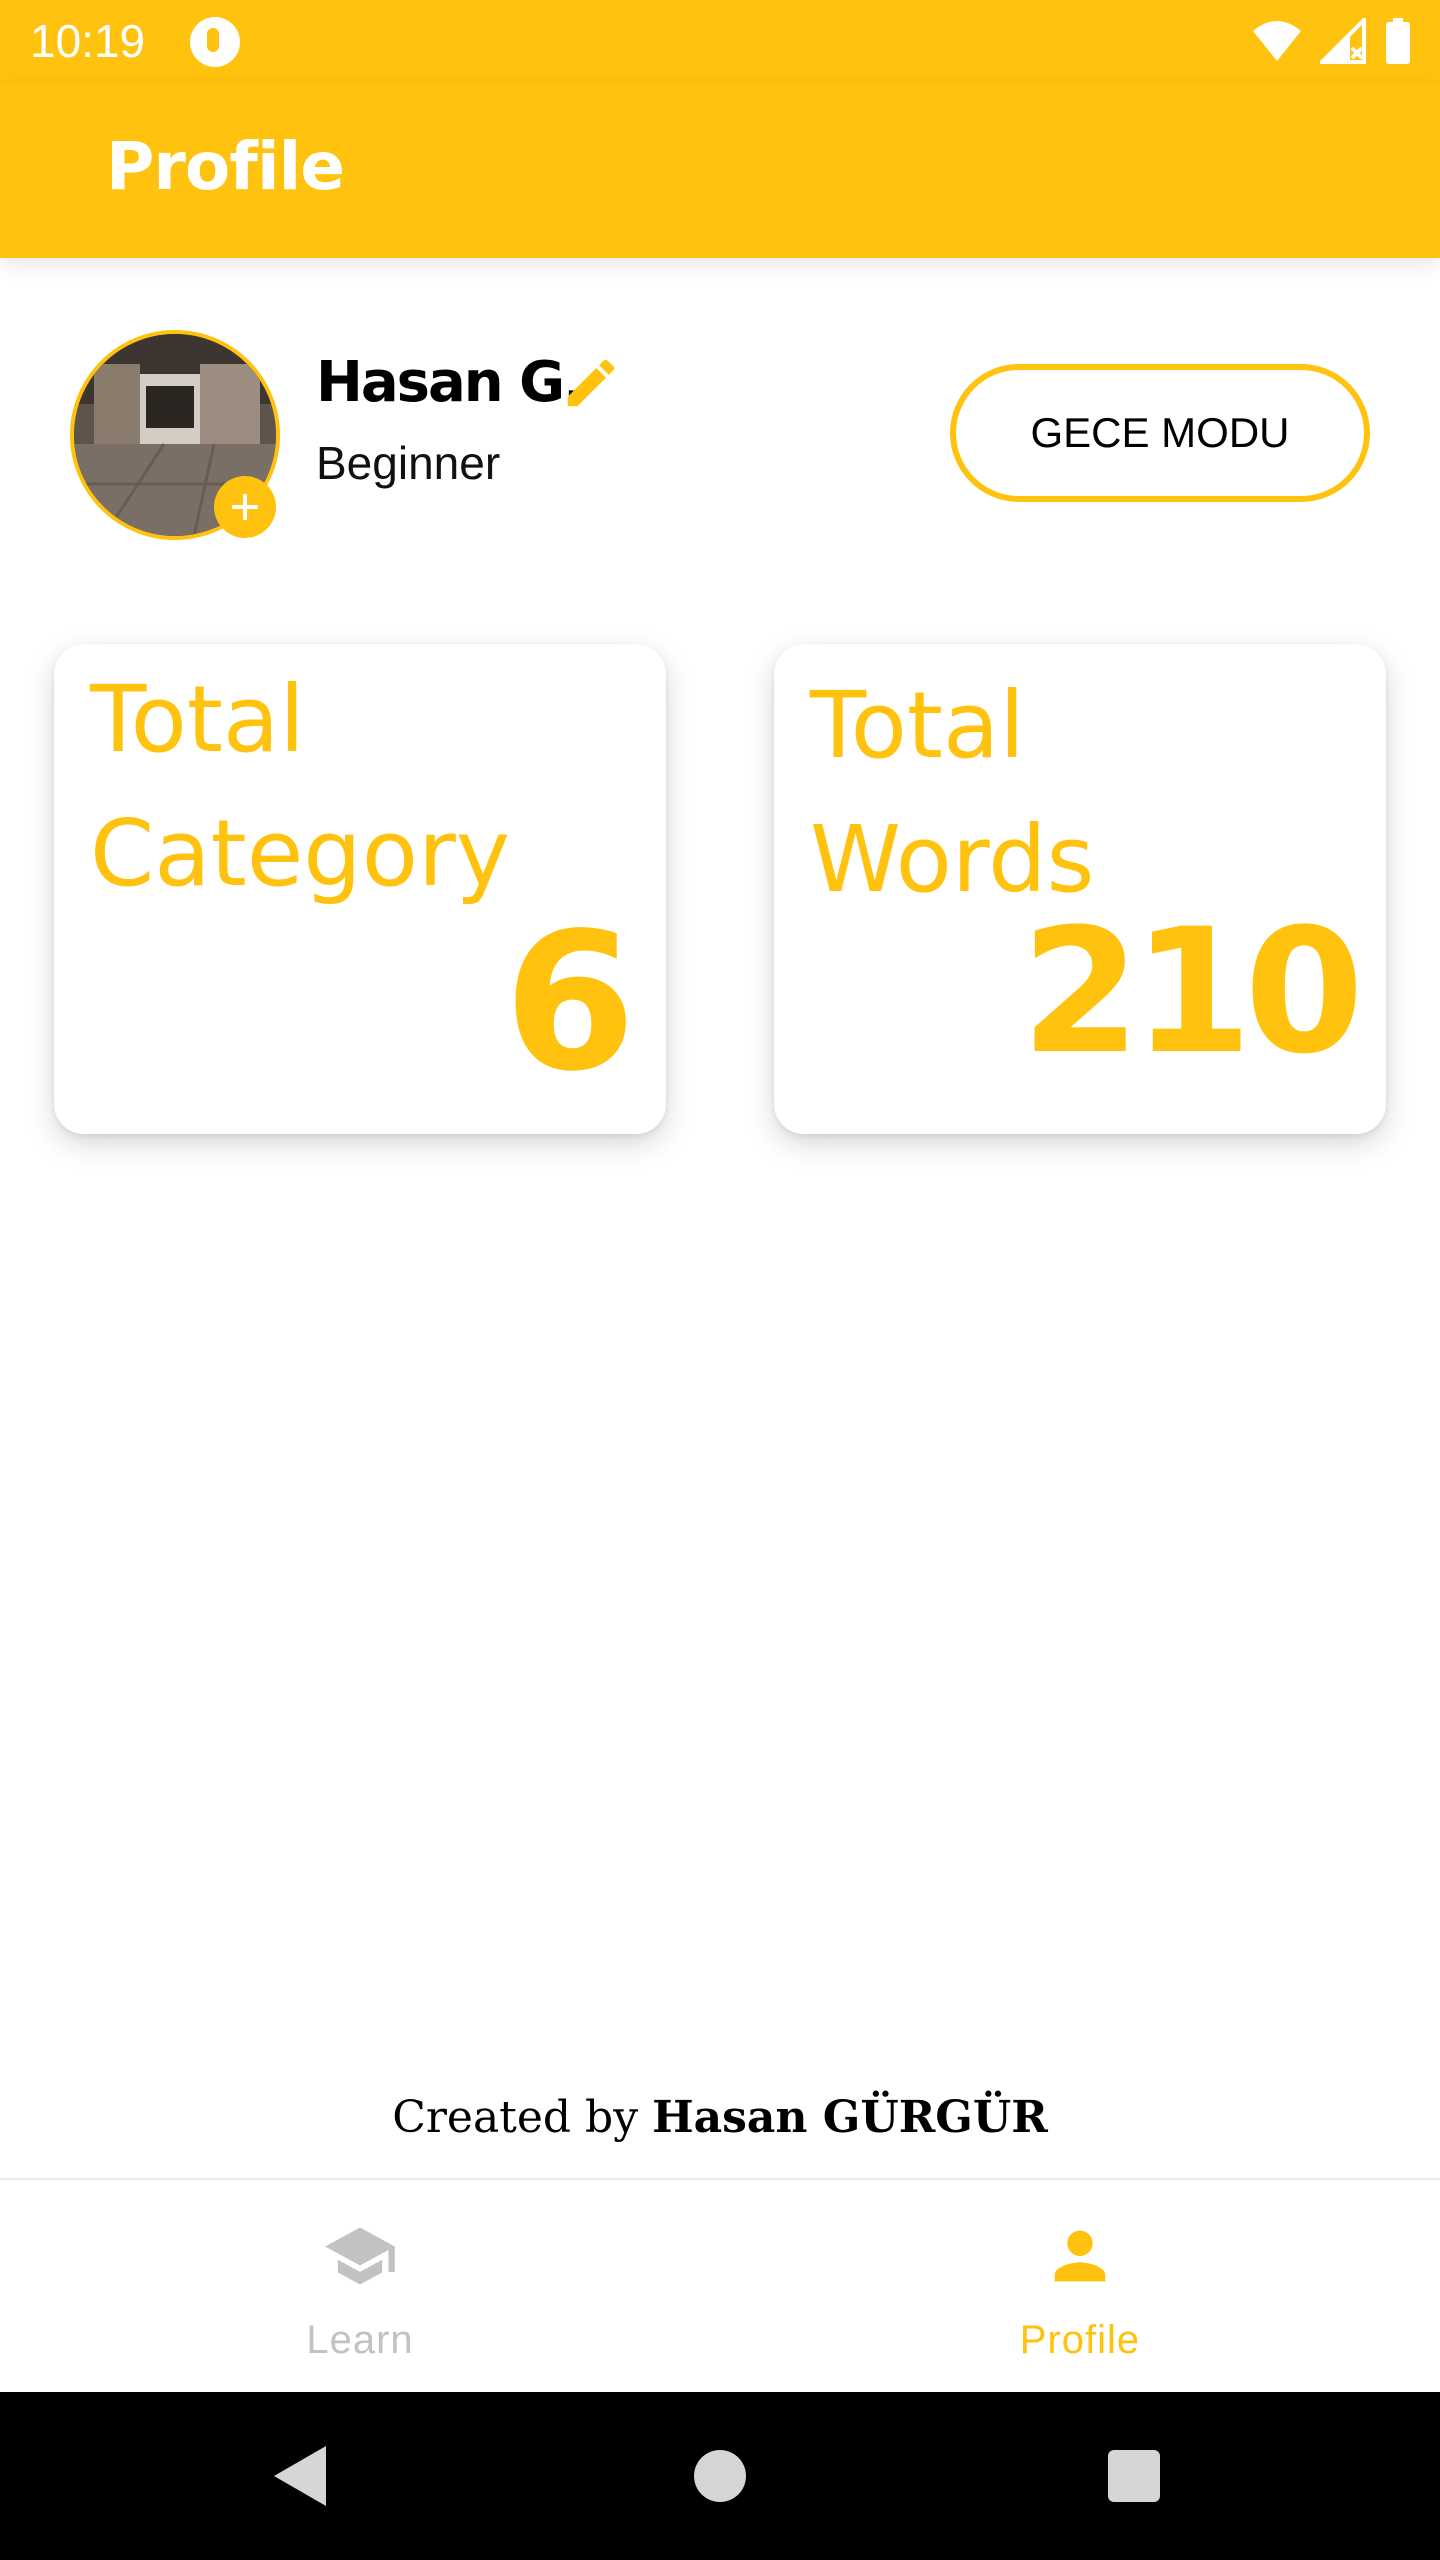  What do you see at coordinates (1343, 41) in the screenshot?
I see `signal-icon` at bounding box center [1343, 41].